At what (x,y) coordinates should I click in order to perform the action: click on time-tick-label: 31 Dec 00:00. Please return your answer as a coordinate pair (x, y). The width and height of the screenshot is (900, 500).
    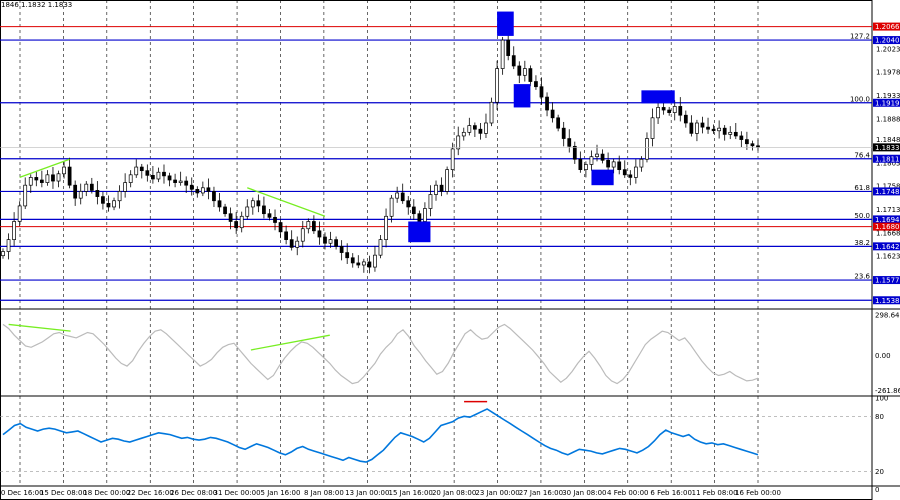
    Looking at the image, I should click on (237, 493).